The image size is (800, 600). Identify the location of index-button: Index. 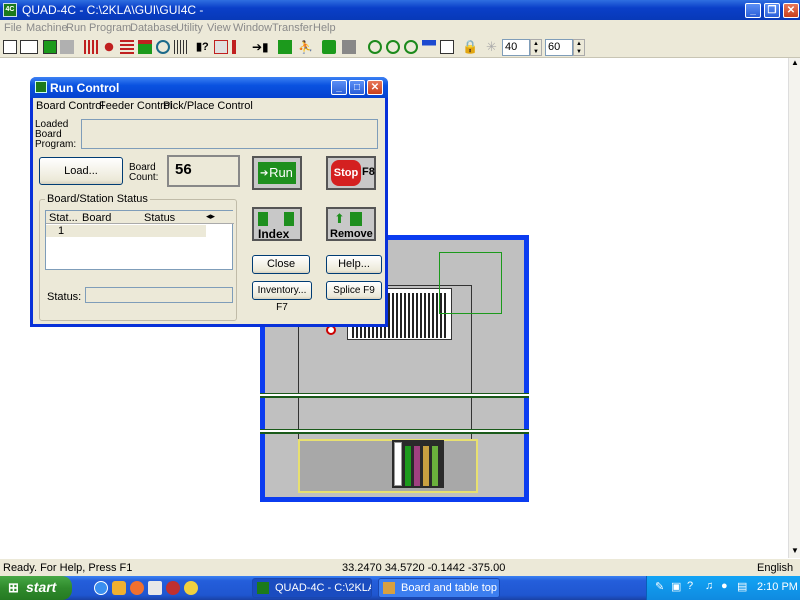
(277, 224).